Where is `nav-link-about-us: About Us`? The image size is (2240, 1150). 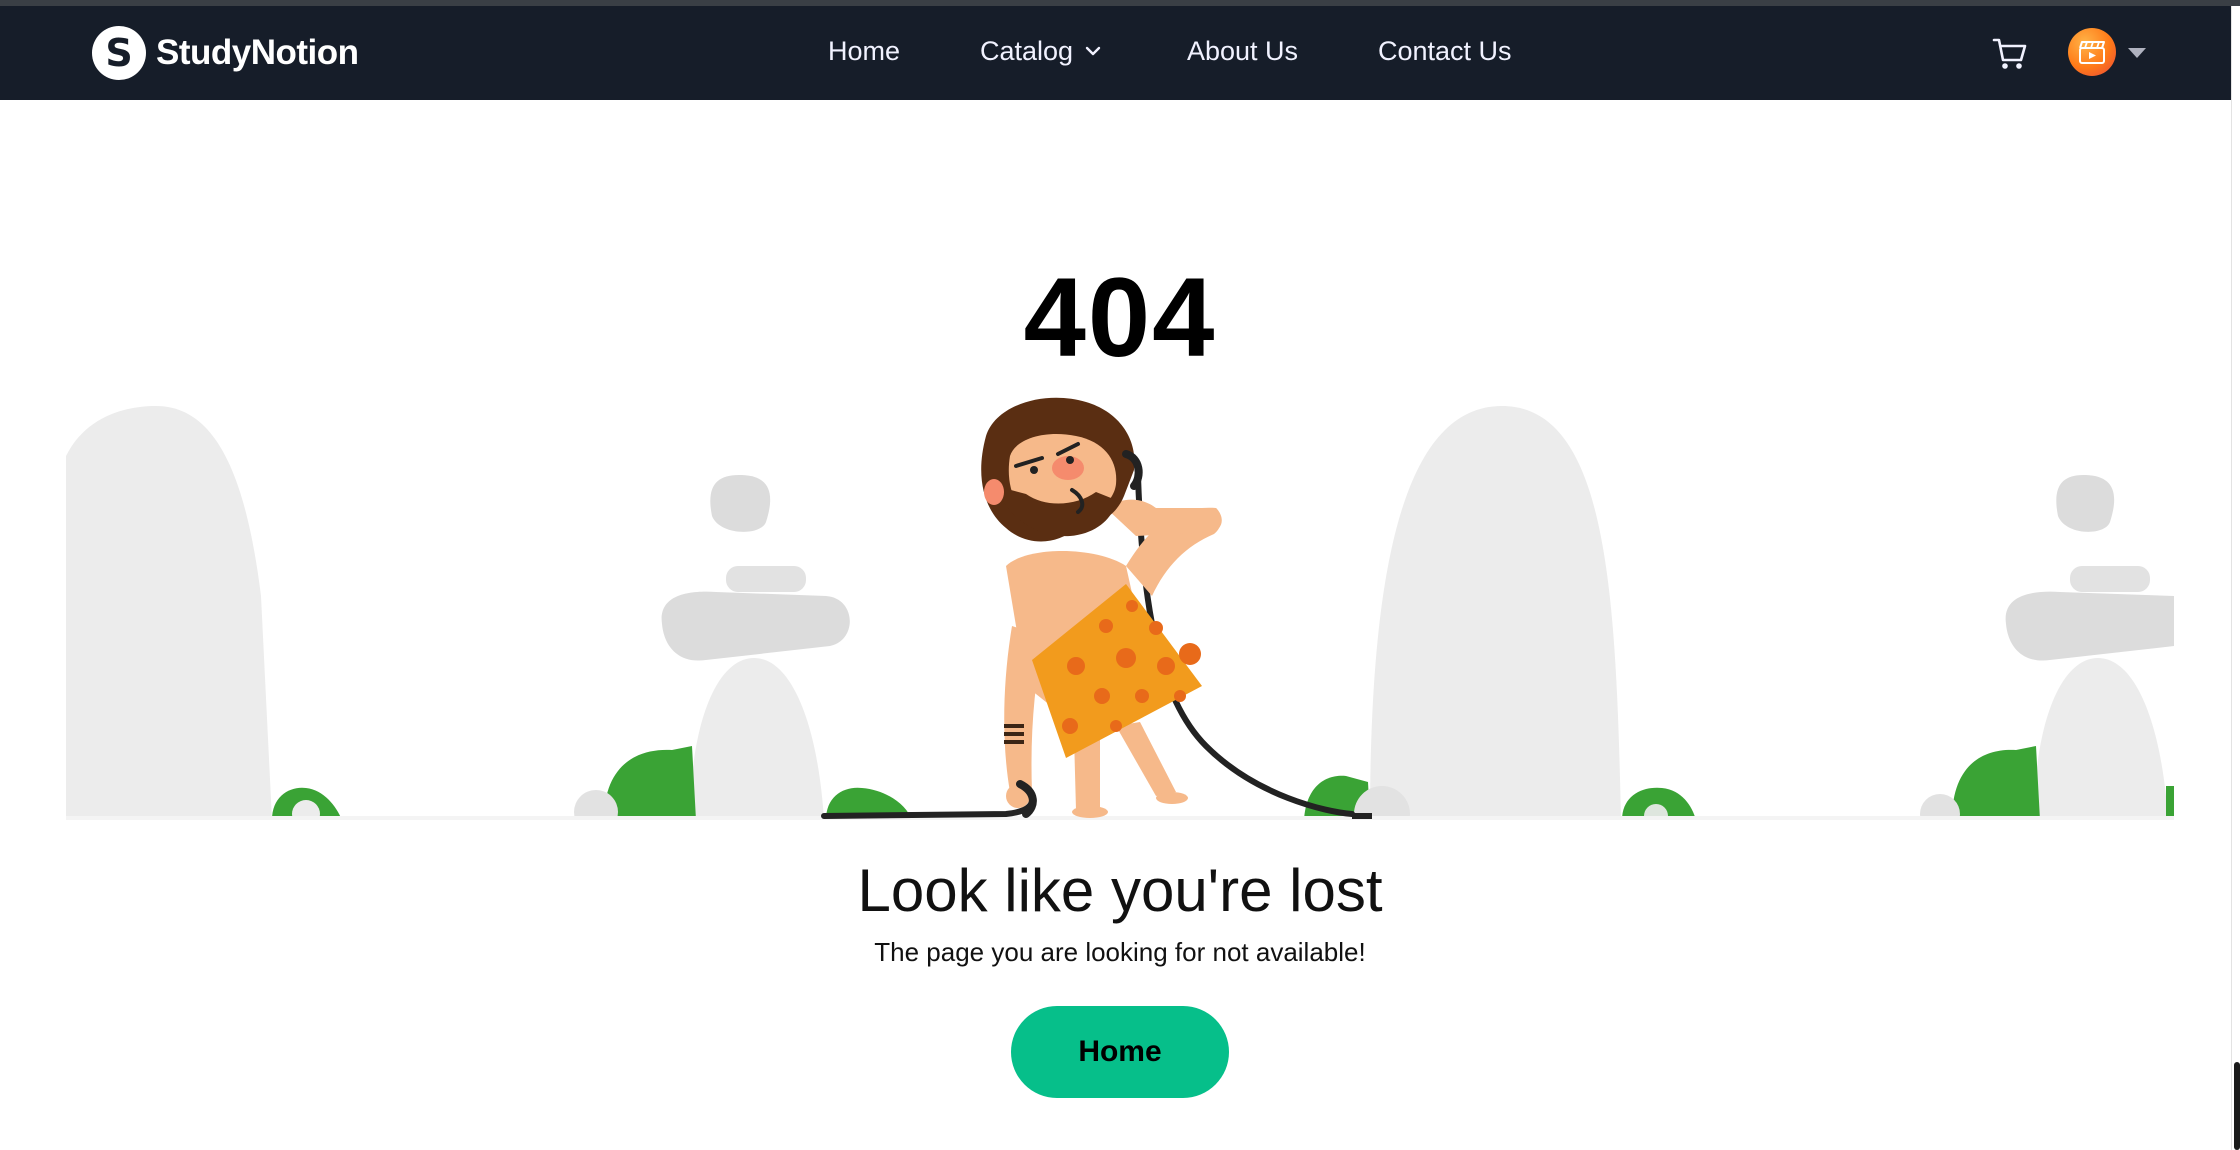
nav-link-about-us: About Us is located at coordinates (1242, 51).